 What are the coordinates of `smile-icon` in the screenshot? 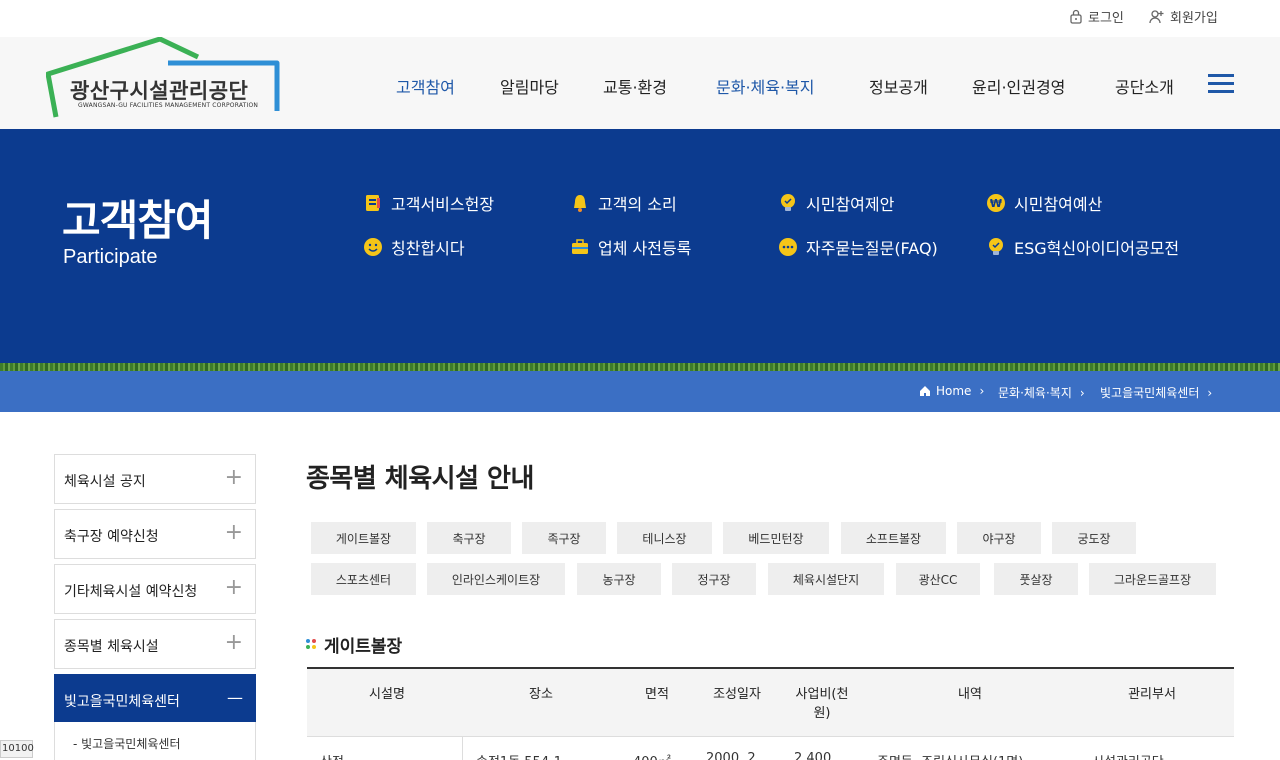 It's located at (373, 247).